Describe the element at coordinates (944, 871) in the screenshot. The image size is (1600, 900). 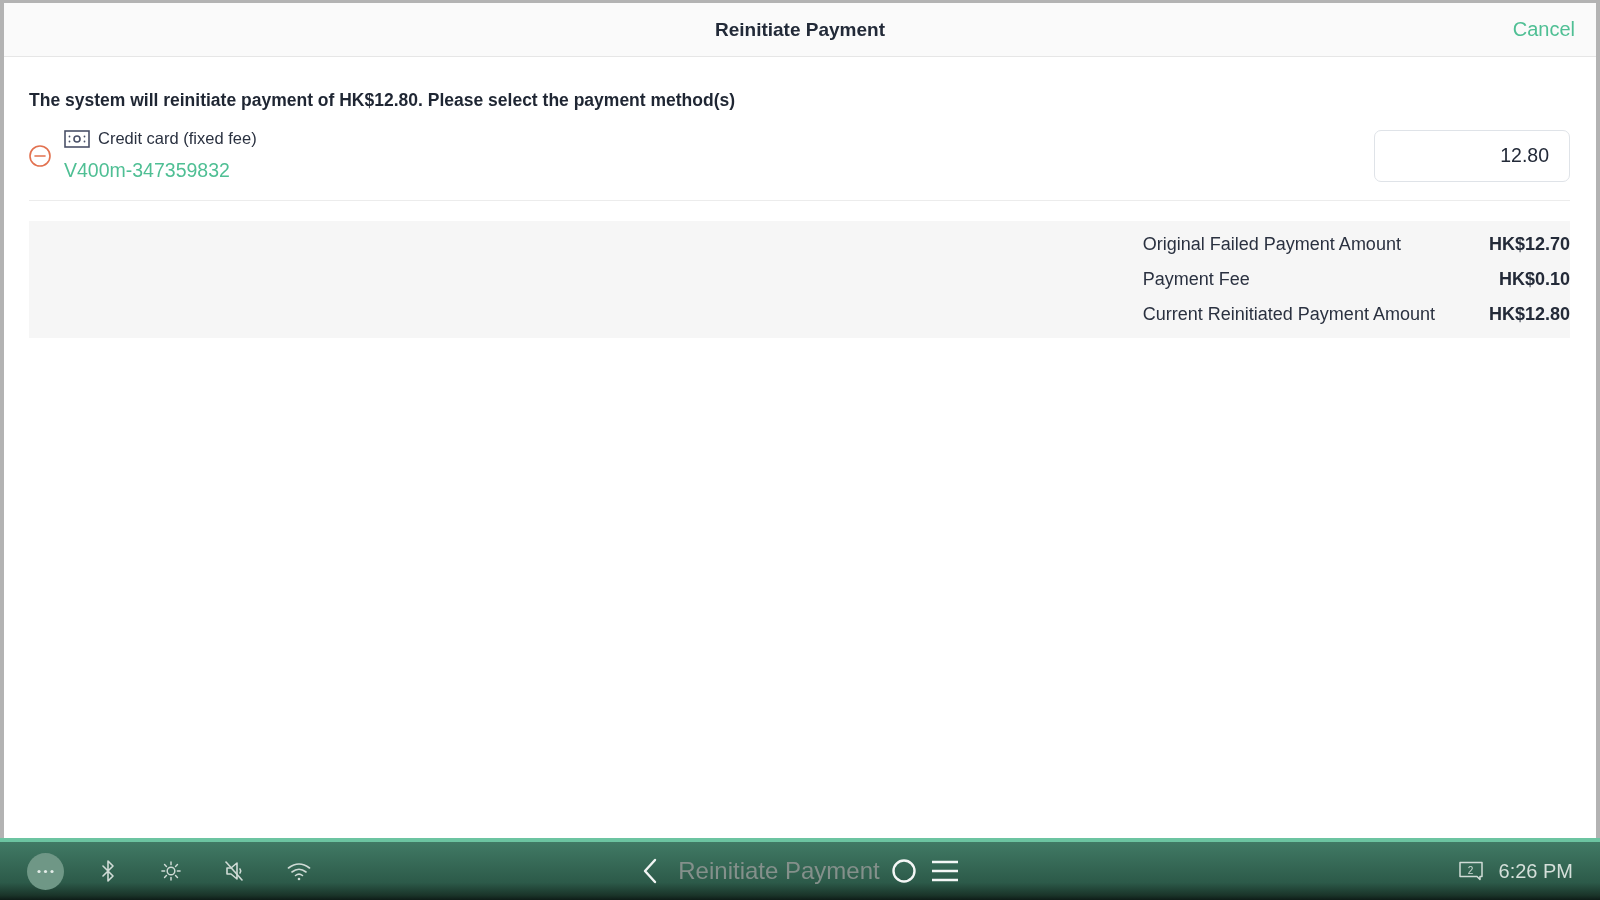
I see `menu-icon` at that location.